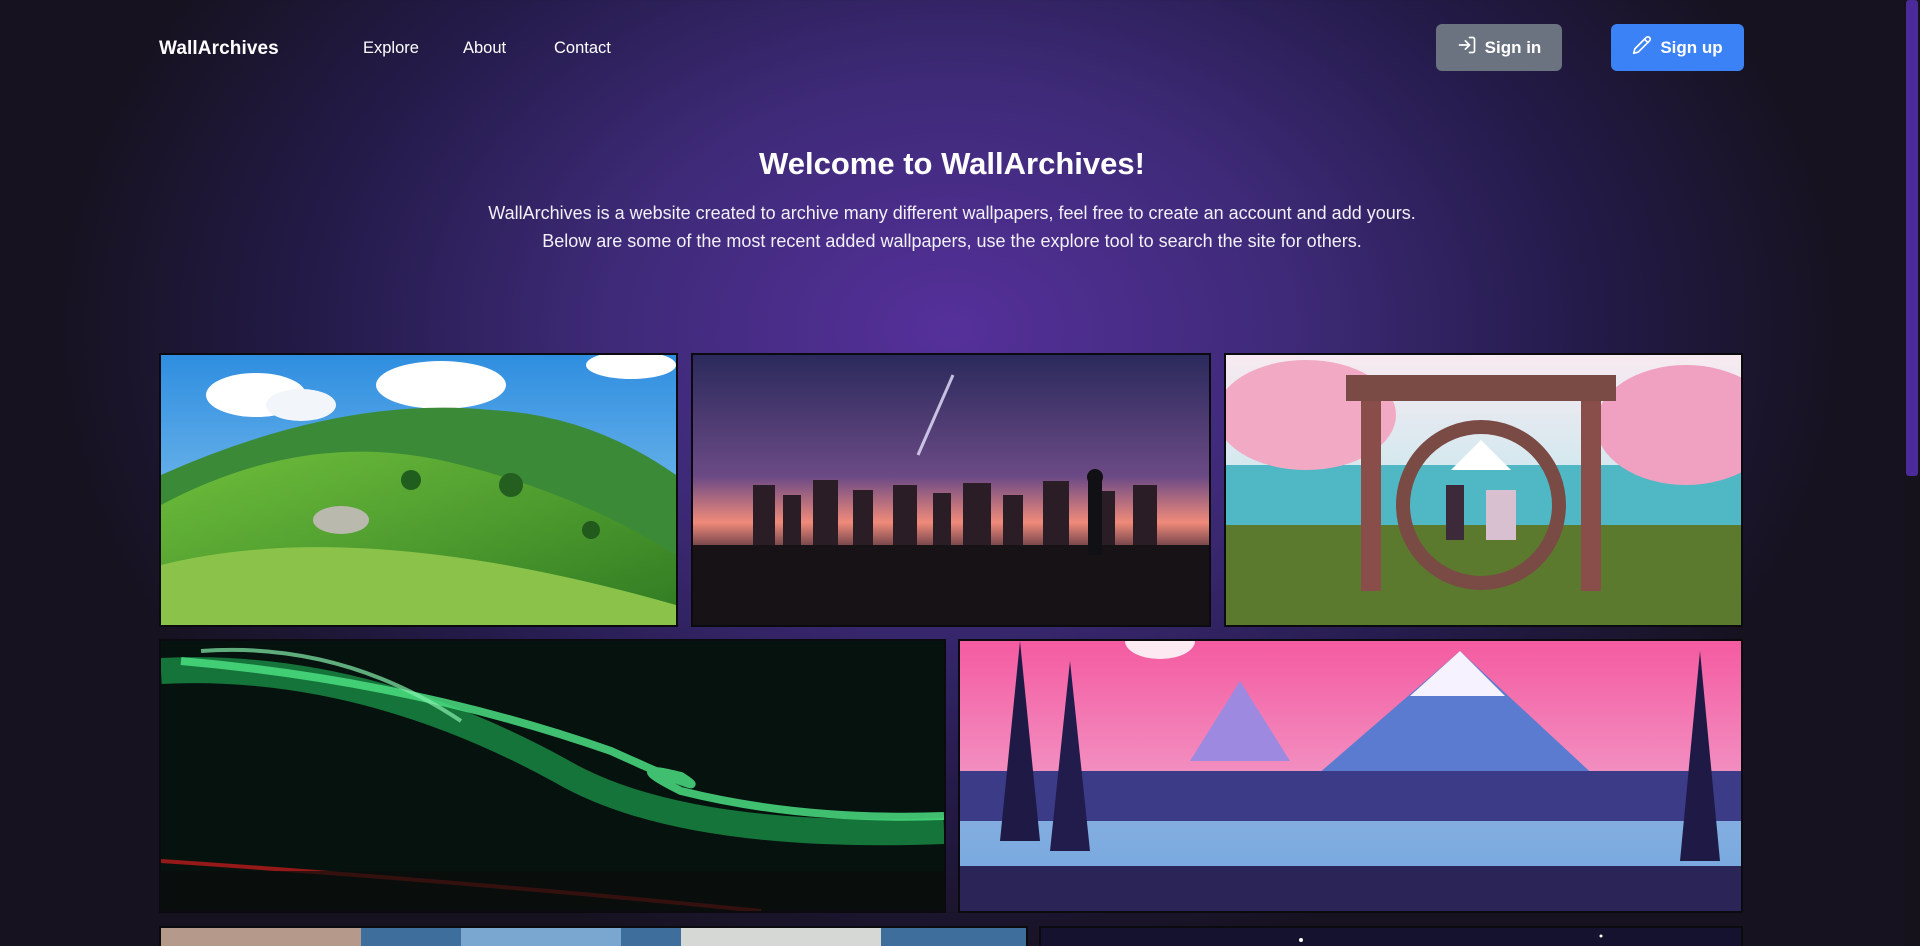  What do you see at coordinates (1912, 238) in the screenshot?
I see `scrollbar-thumb` at bounding box center [1912, 238].